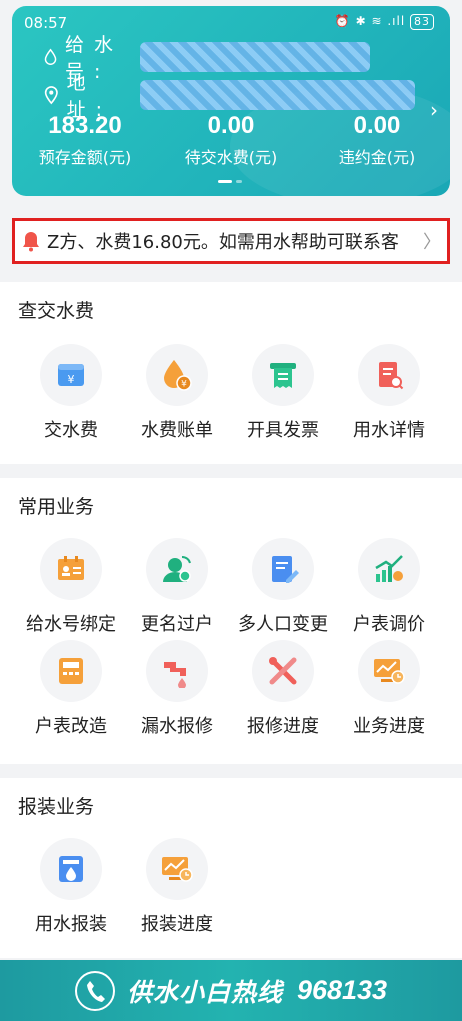 The width and height of the screenshot is (462, 1021). Describe the element at coordinates (432, 242) in the screenshot. I see `chevron-right-icon: 〉` at that location.